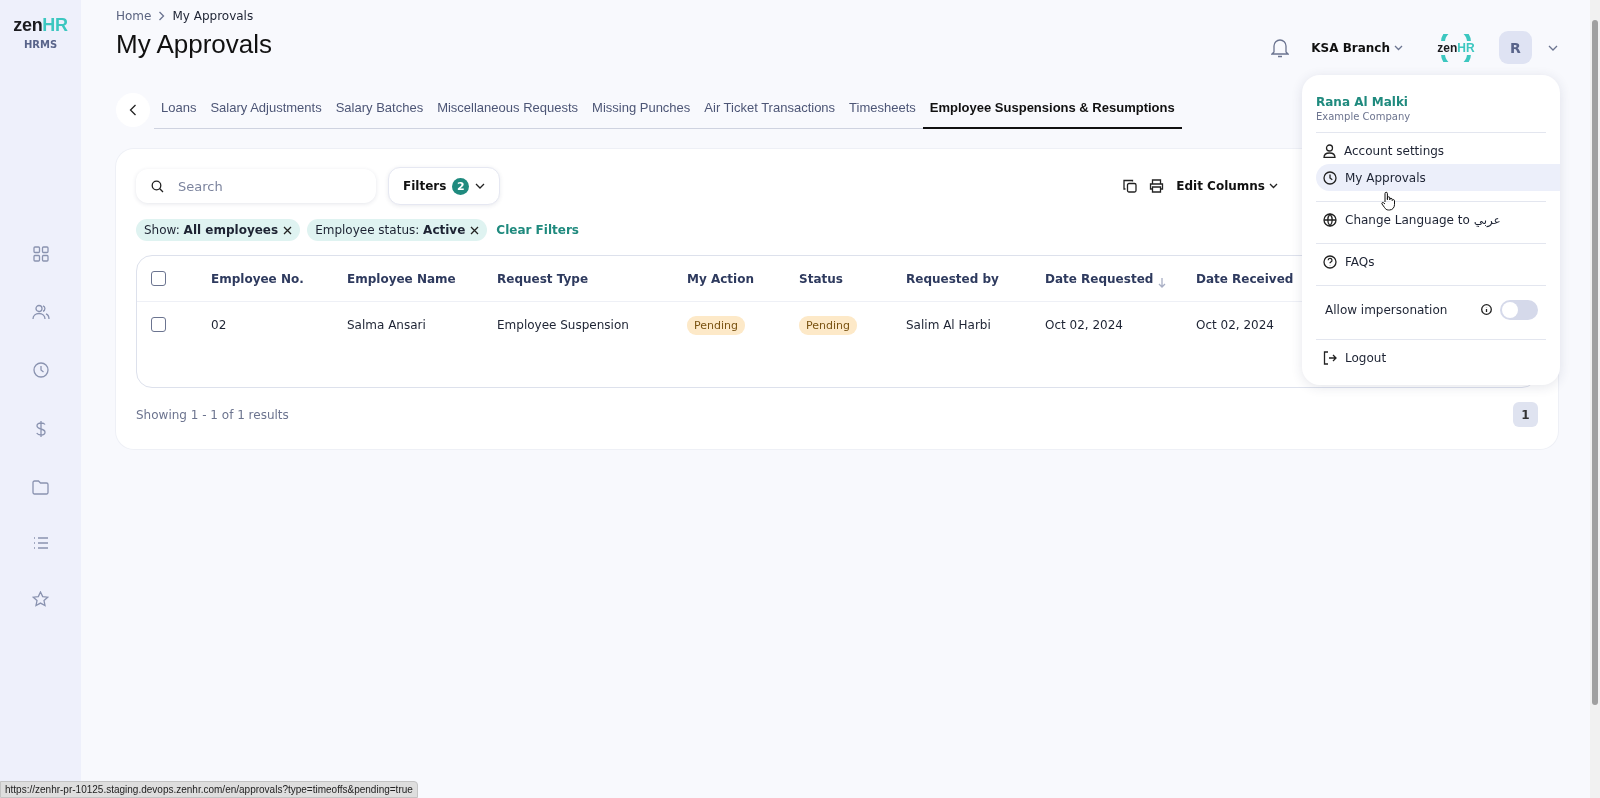  What do you see at coordinates (40, 25) in the screenshot?
I see `logo: zenHR` at bounding box center [40, 25].